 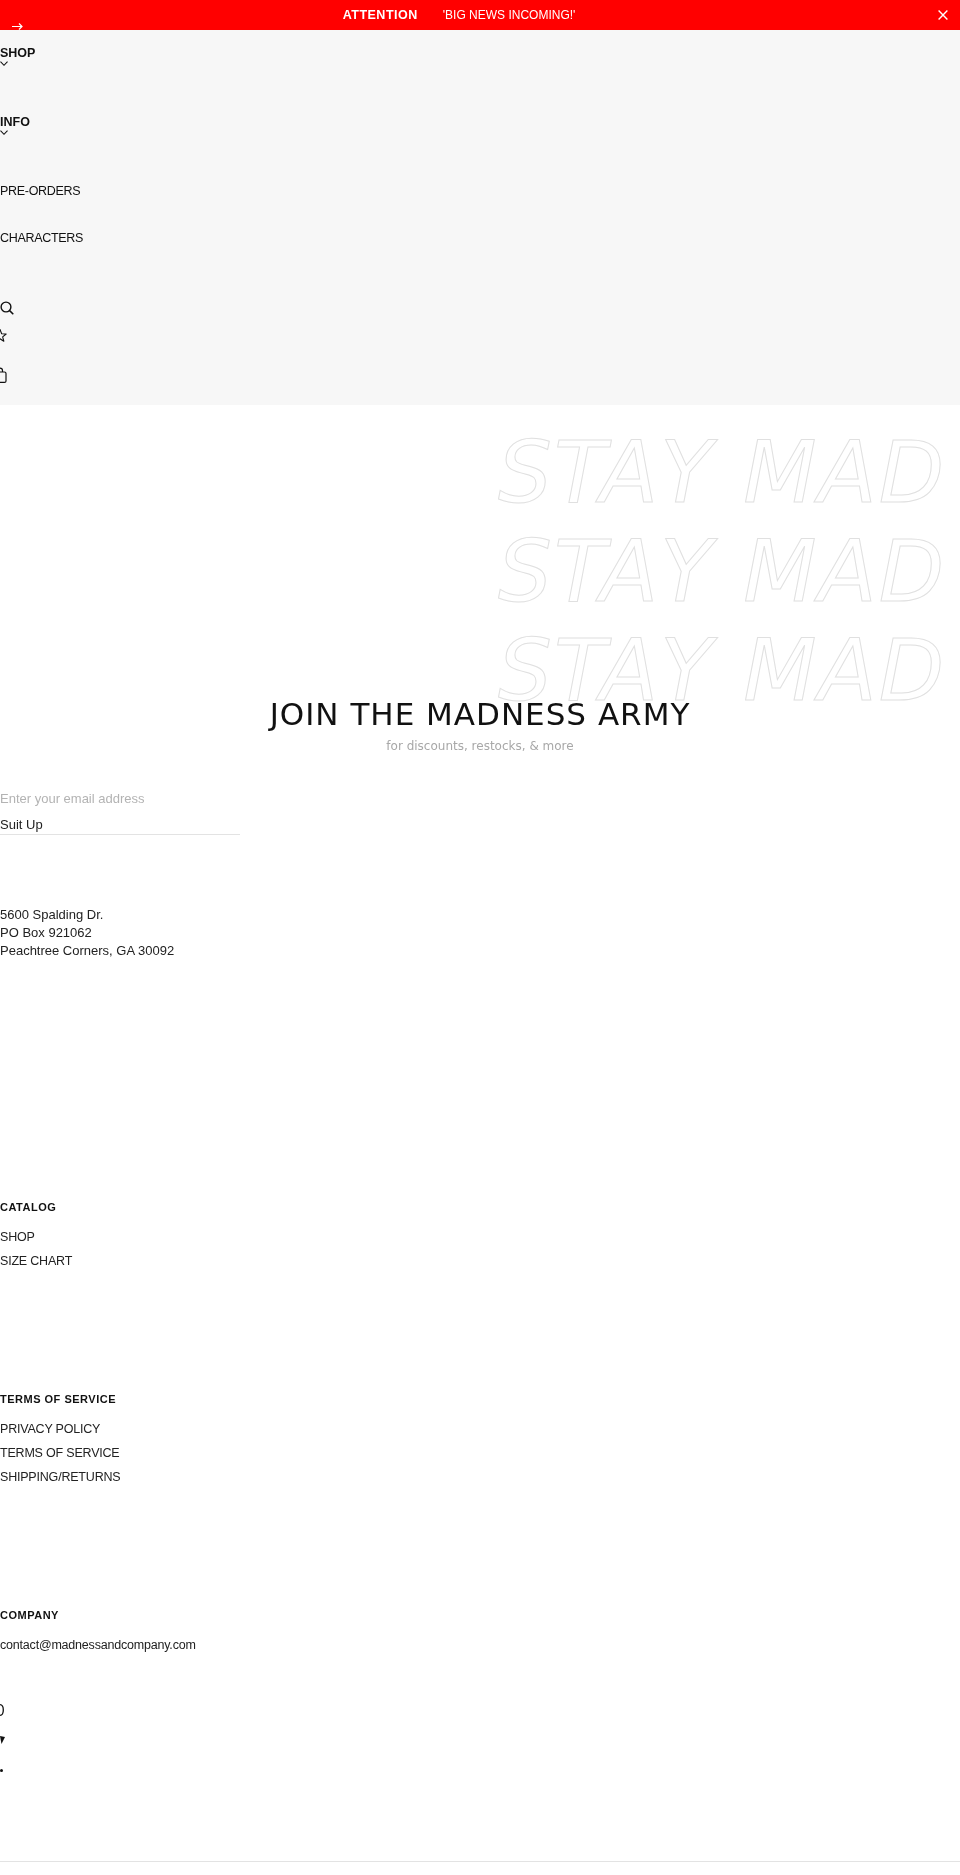 I want to click on close-icon, so click(x=943, y=15).